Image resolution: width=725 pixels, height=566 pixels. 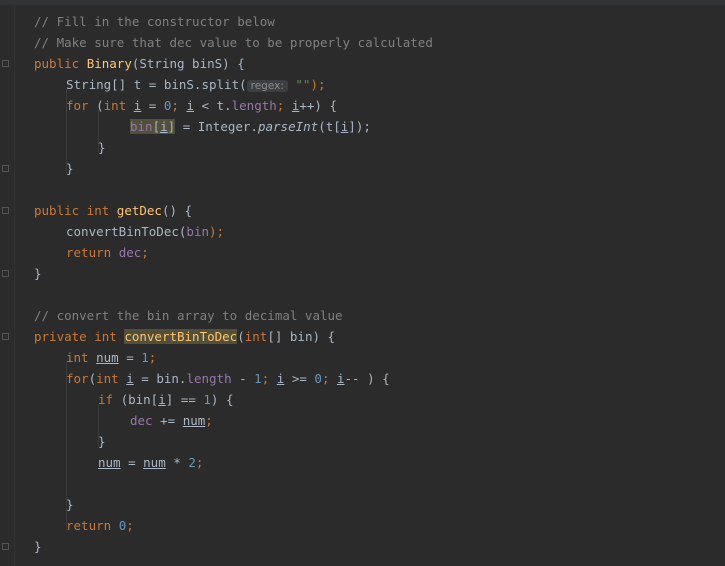 I want to click on code-line: private int convertBinToDec(int[] bin) {, so click(x=184, y=336).